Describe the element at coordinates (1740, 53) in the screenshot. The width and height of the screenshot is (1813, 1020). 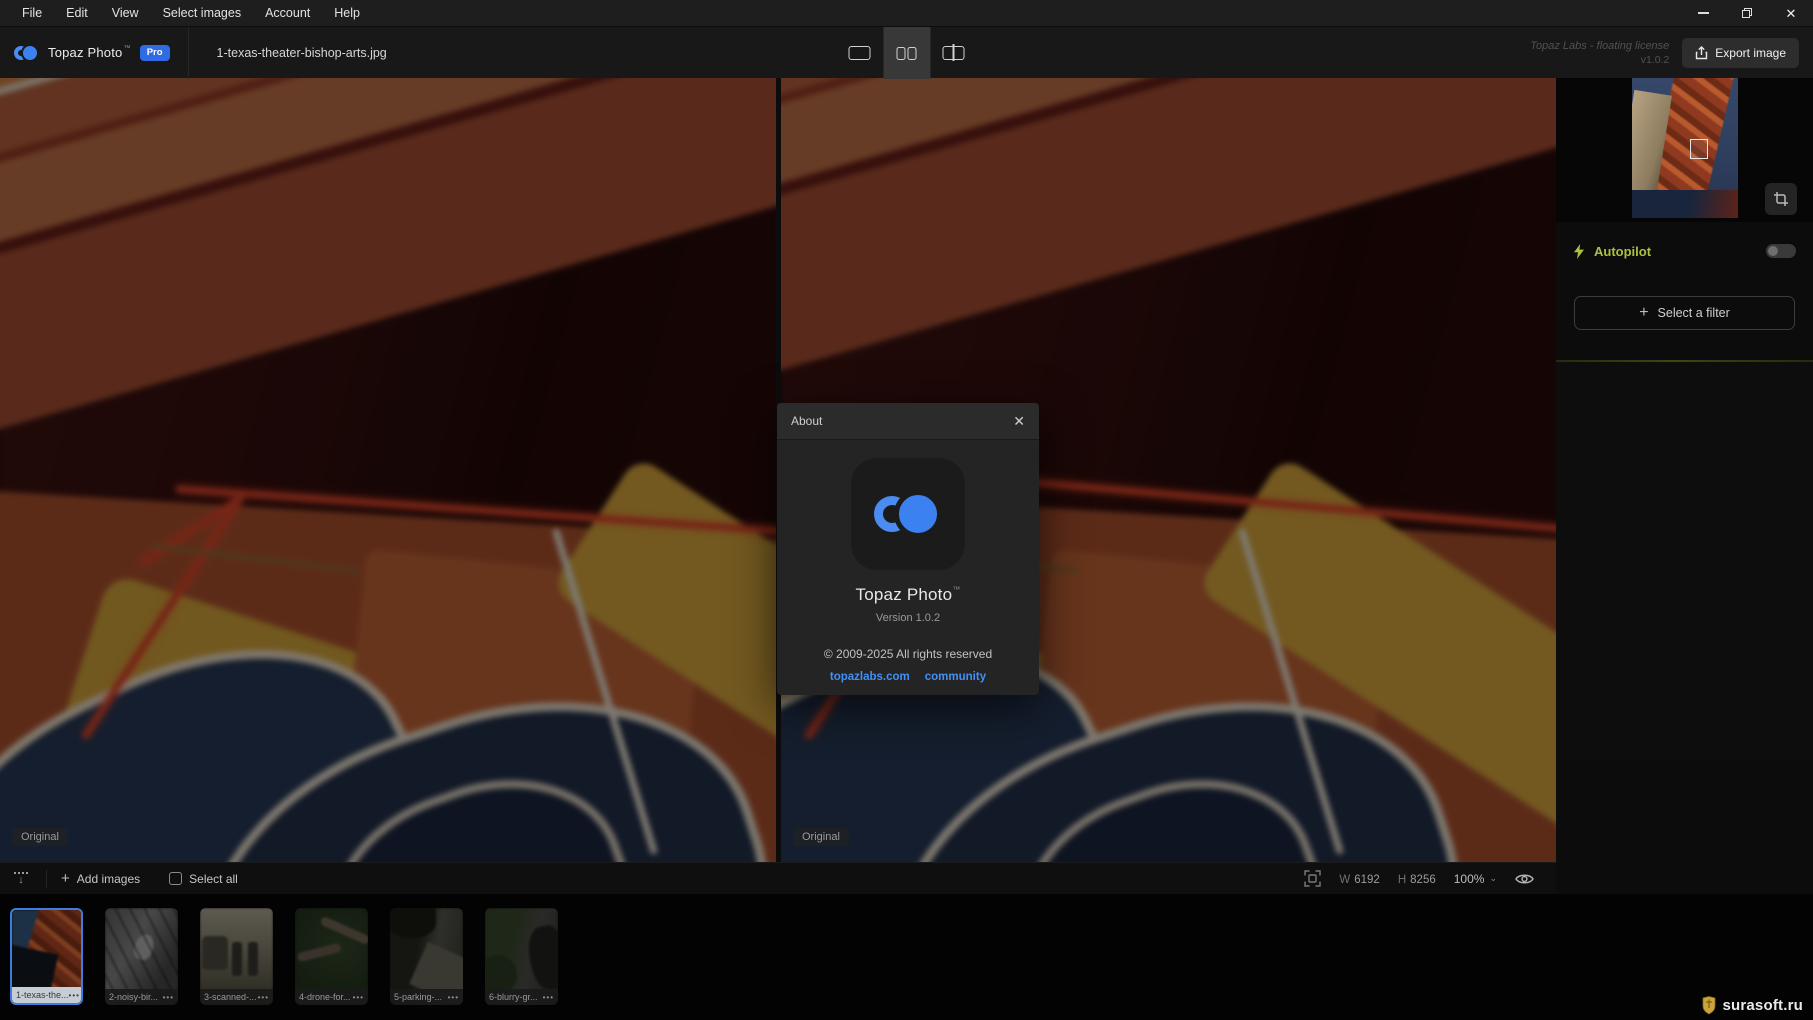
I see `export-image-button: Export image` at that location.